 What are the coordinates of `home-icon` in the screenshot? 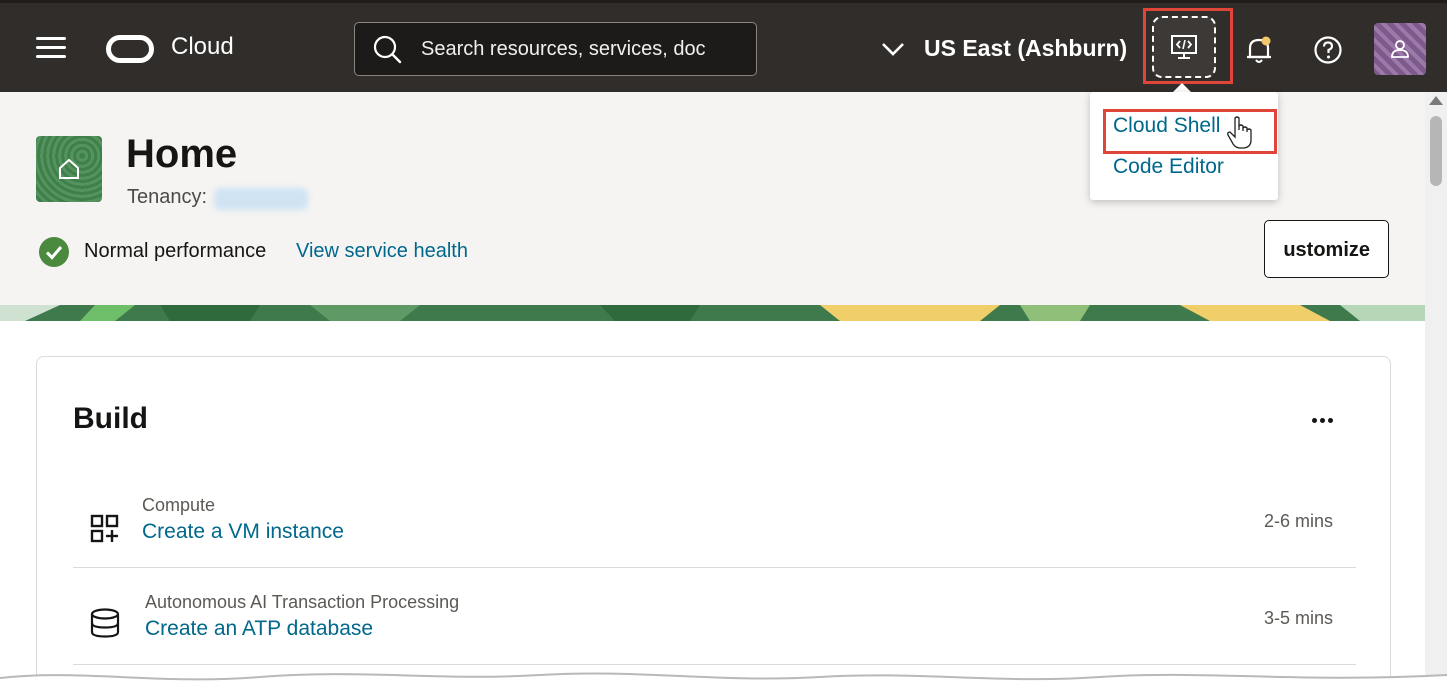 It's located at (69, 168).